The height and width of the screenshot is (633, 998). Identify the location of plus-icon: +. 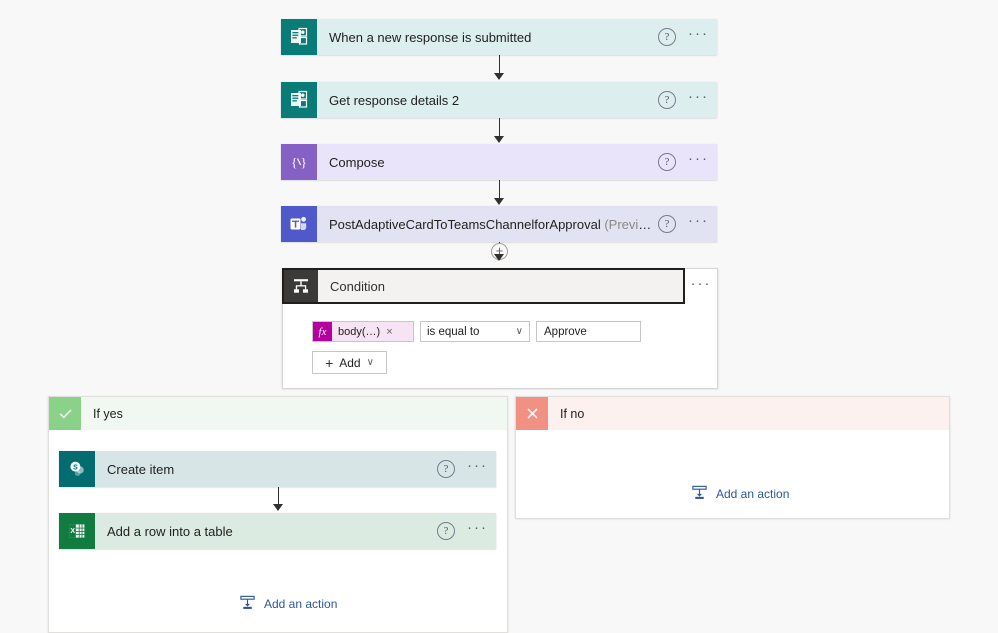
(329, 362).